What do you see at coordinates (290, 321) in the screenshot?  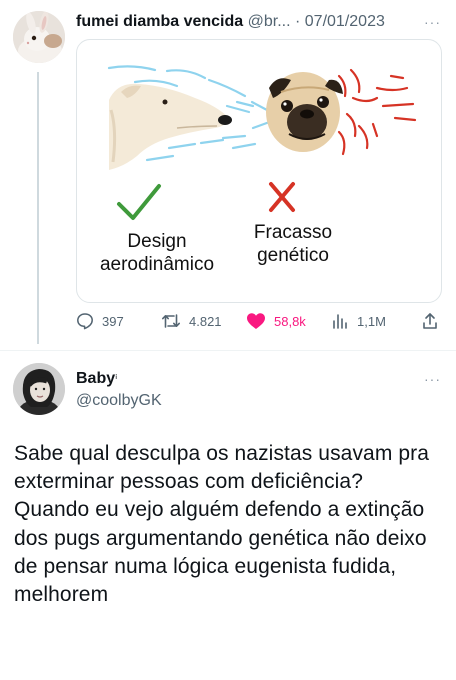 I see `like-count: 58,8k` at bounding box center [290, 321].